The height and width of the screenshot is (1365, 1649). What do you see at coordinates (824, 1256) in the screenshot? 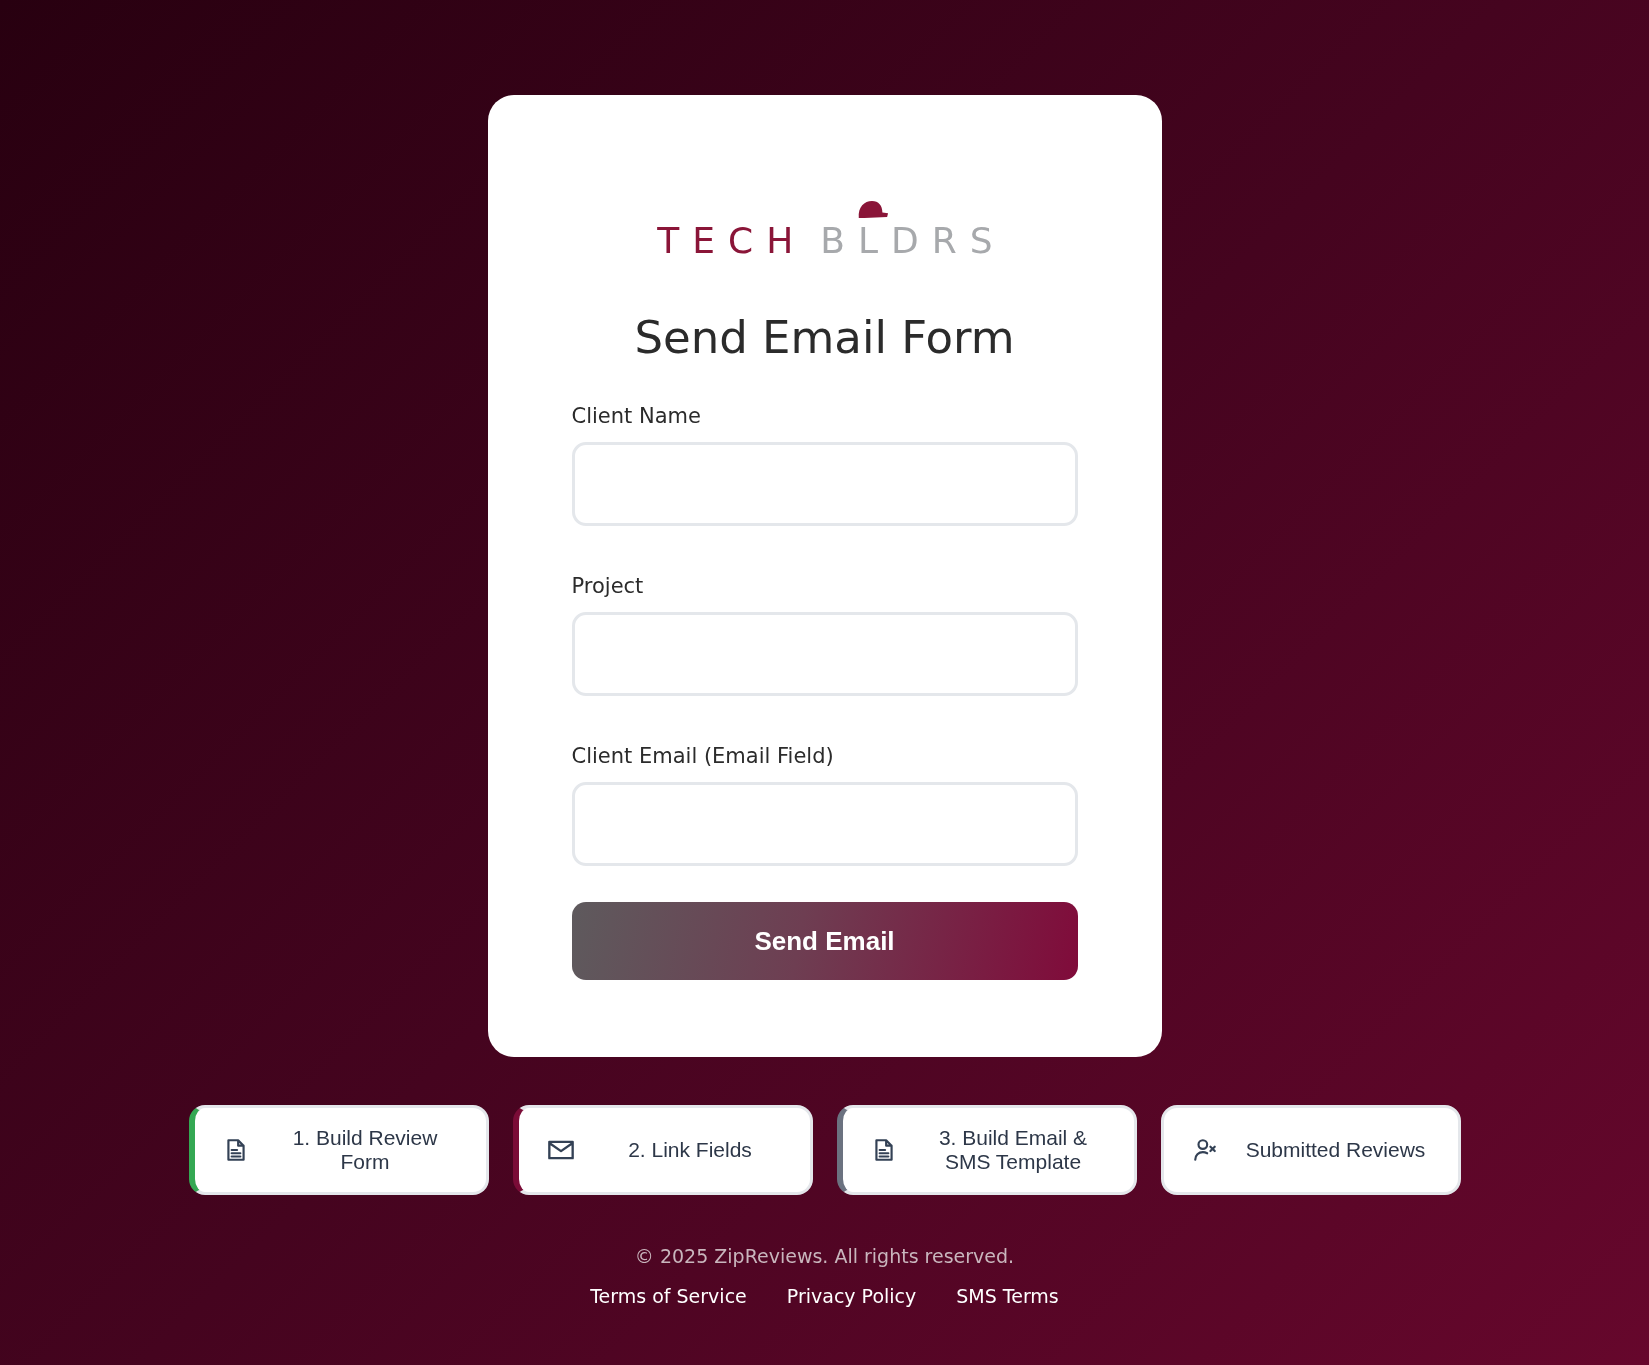
I see `copyright-text: © 2025 ZipReviews. All rights reserved.` at bounding box center [824, 1256].